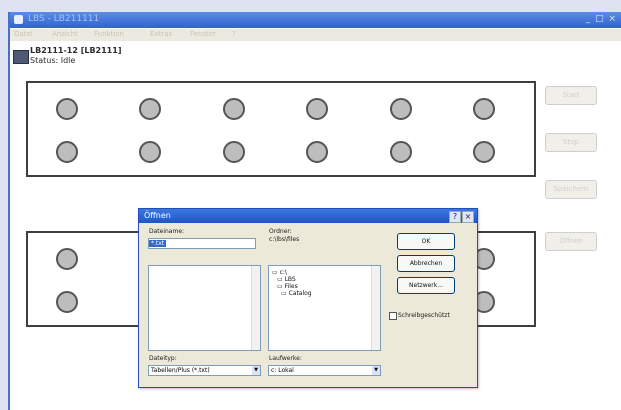  I want to click on filename-input: *.txt, so click(202, 243).